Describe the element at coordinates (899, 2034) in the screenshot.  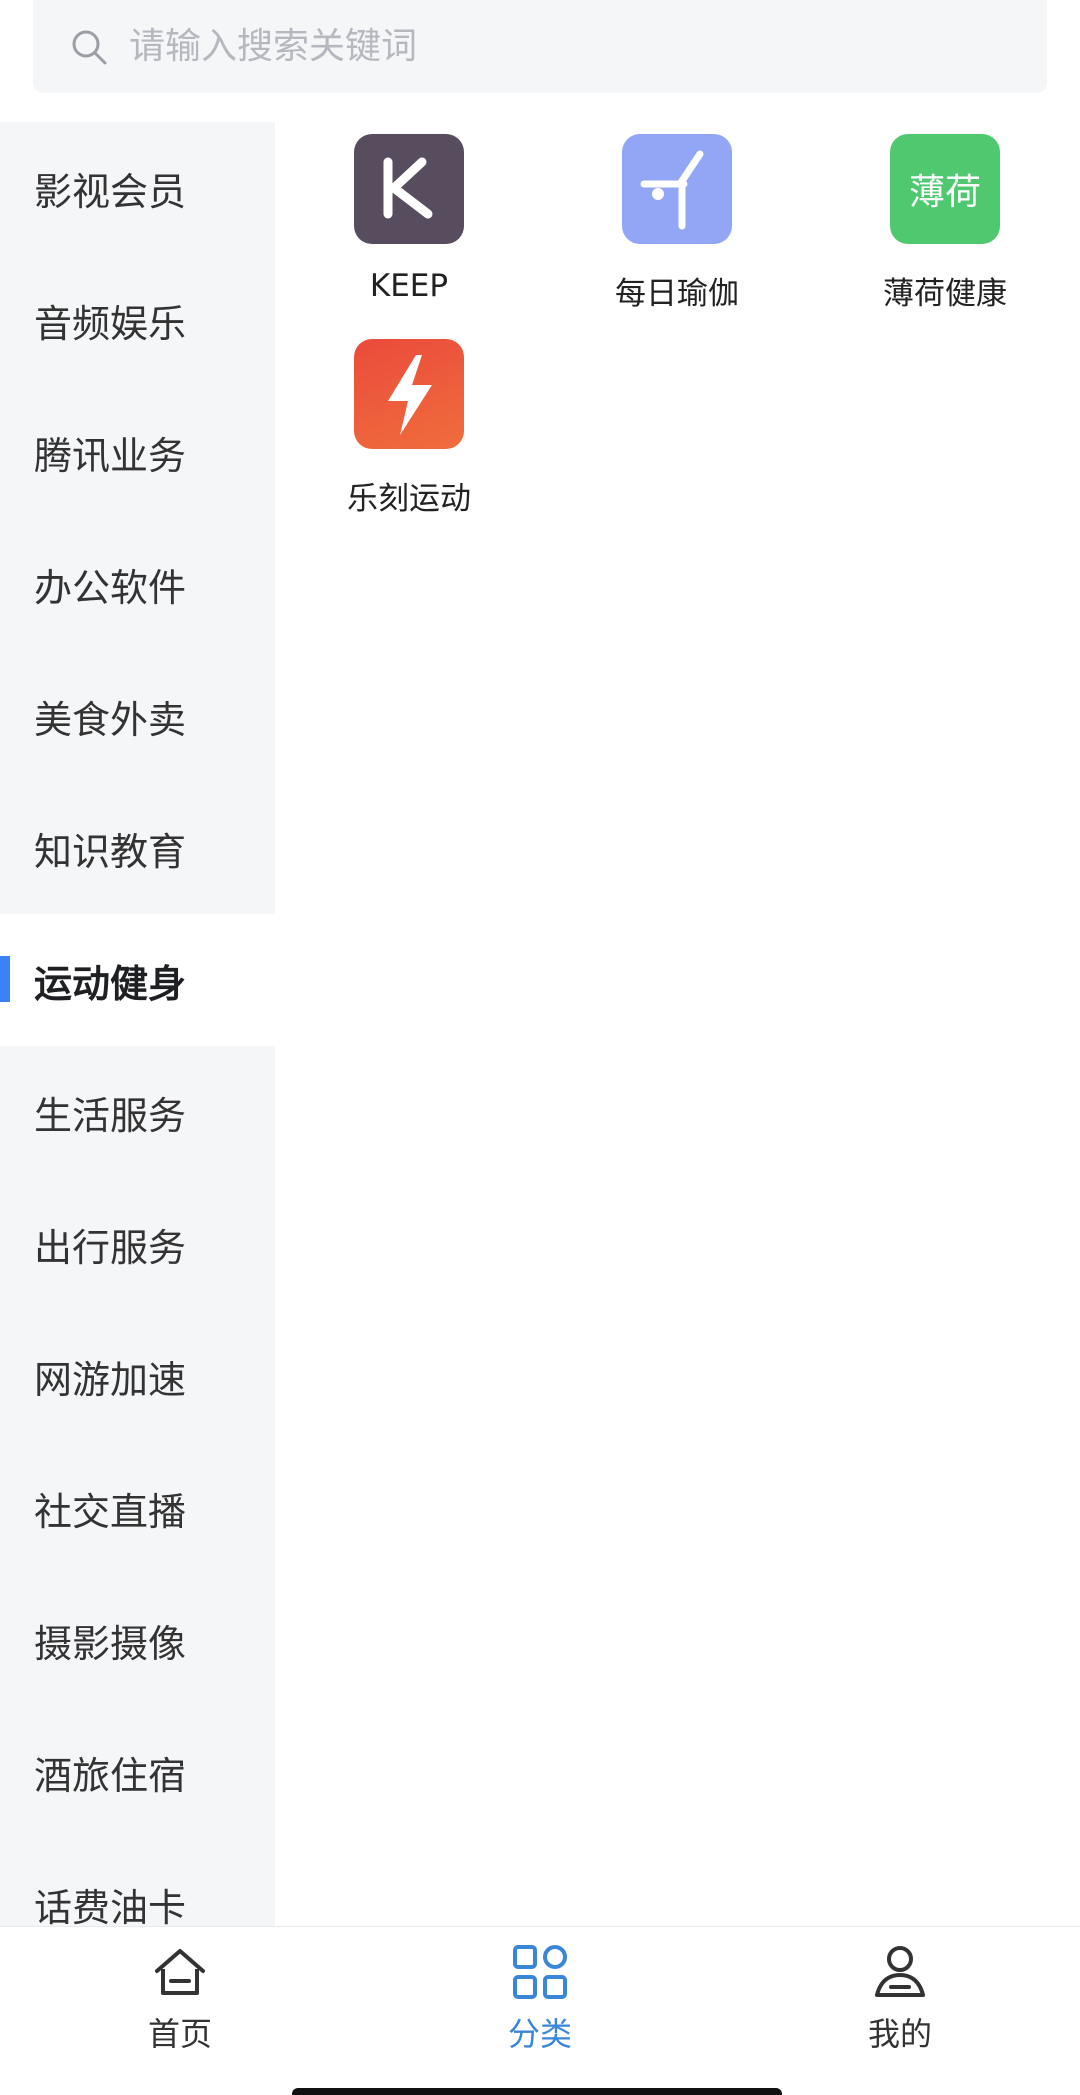
I see `nav-label: 我的` at that location.